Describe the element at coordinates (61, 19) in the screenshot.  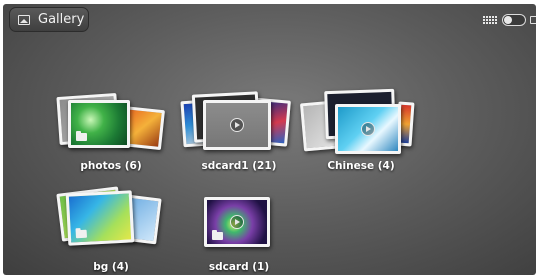
I see `app-title: Gallery` at that location.